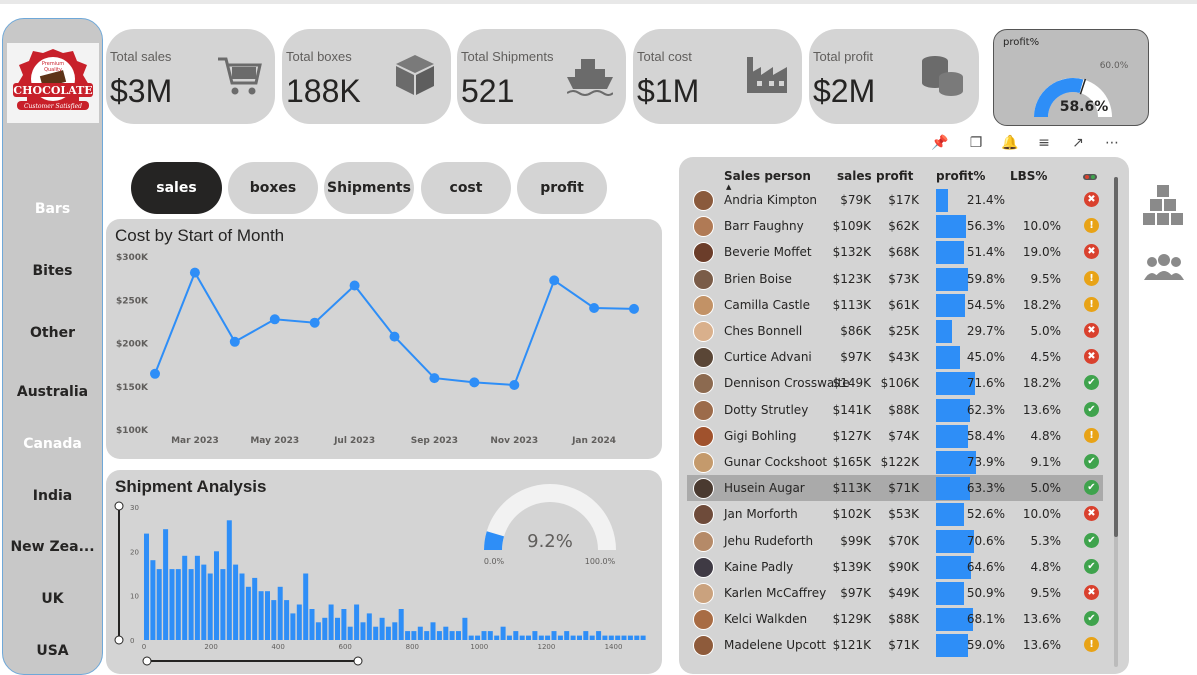  What do you see at coordinates (52, 333) in the screenshot?
I see `sidebar-item-2: Other` at bounding box center [52, 333].